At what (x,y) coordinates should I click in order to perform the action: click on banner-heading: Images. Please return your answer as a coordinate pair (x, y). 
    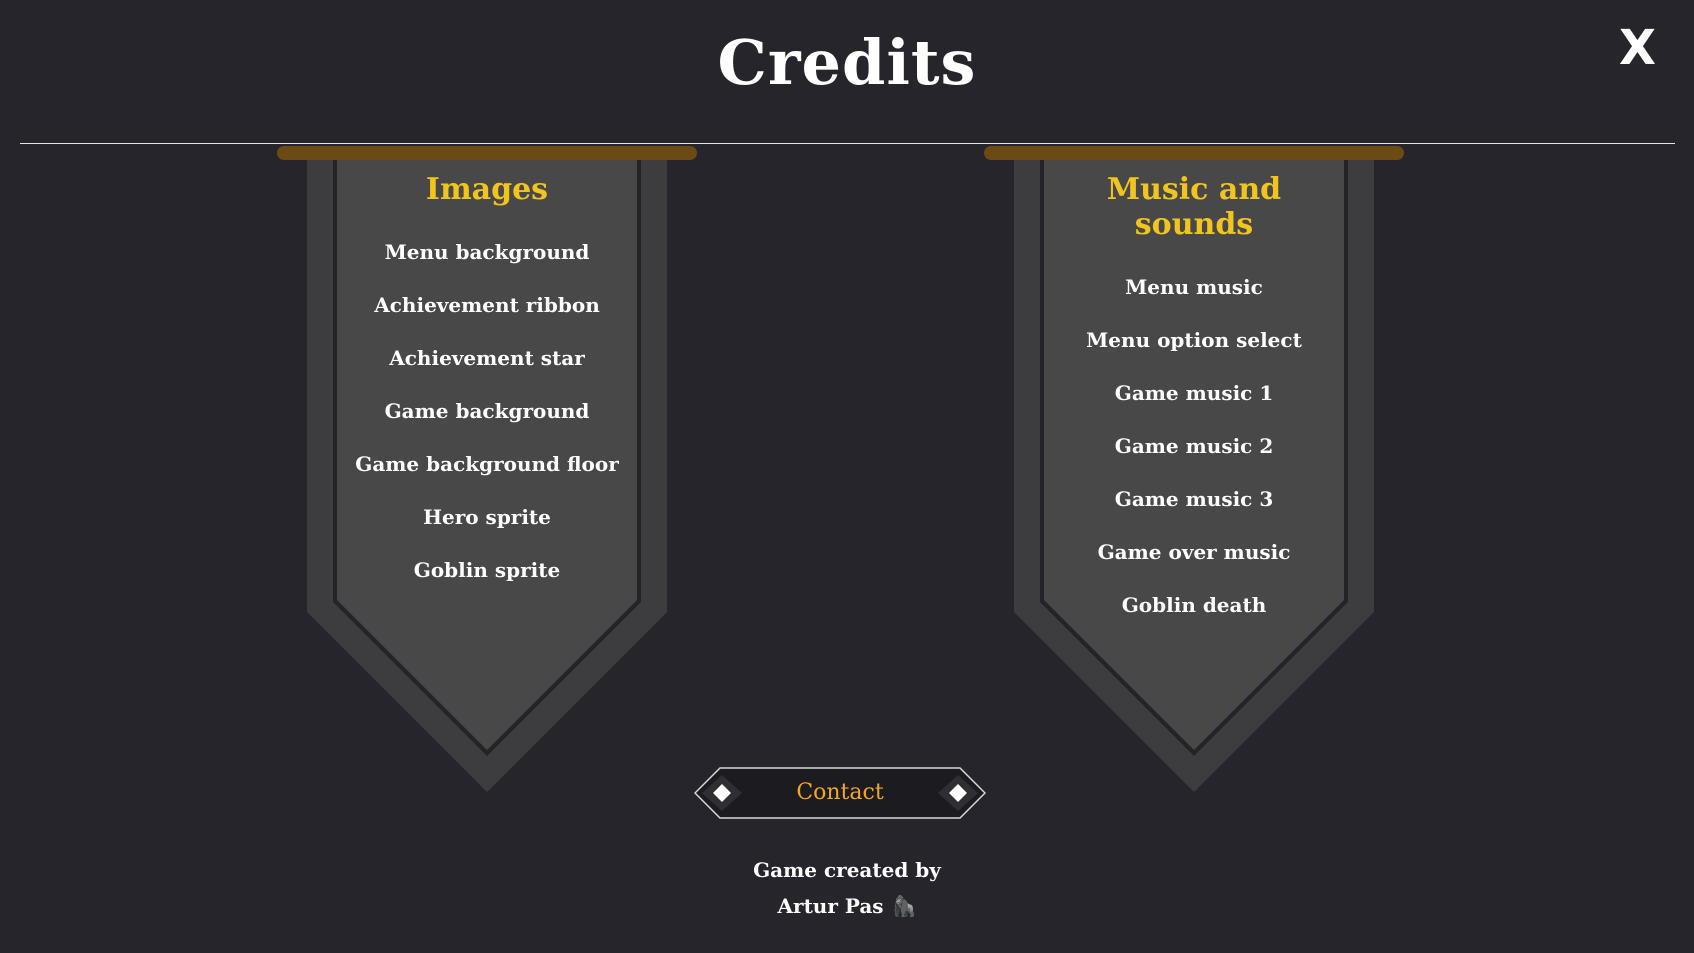
    Looking at the image, I should click on (487, 189).